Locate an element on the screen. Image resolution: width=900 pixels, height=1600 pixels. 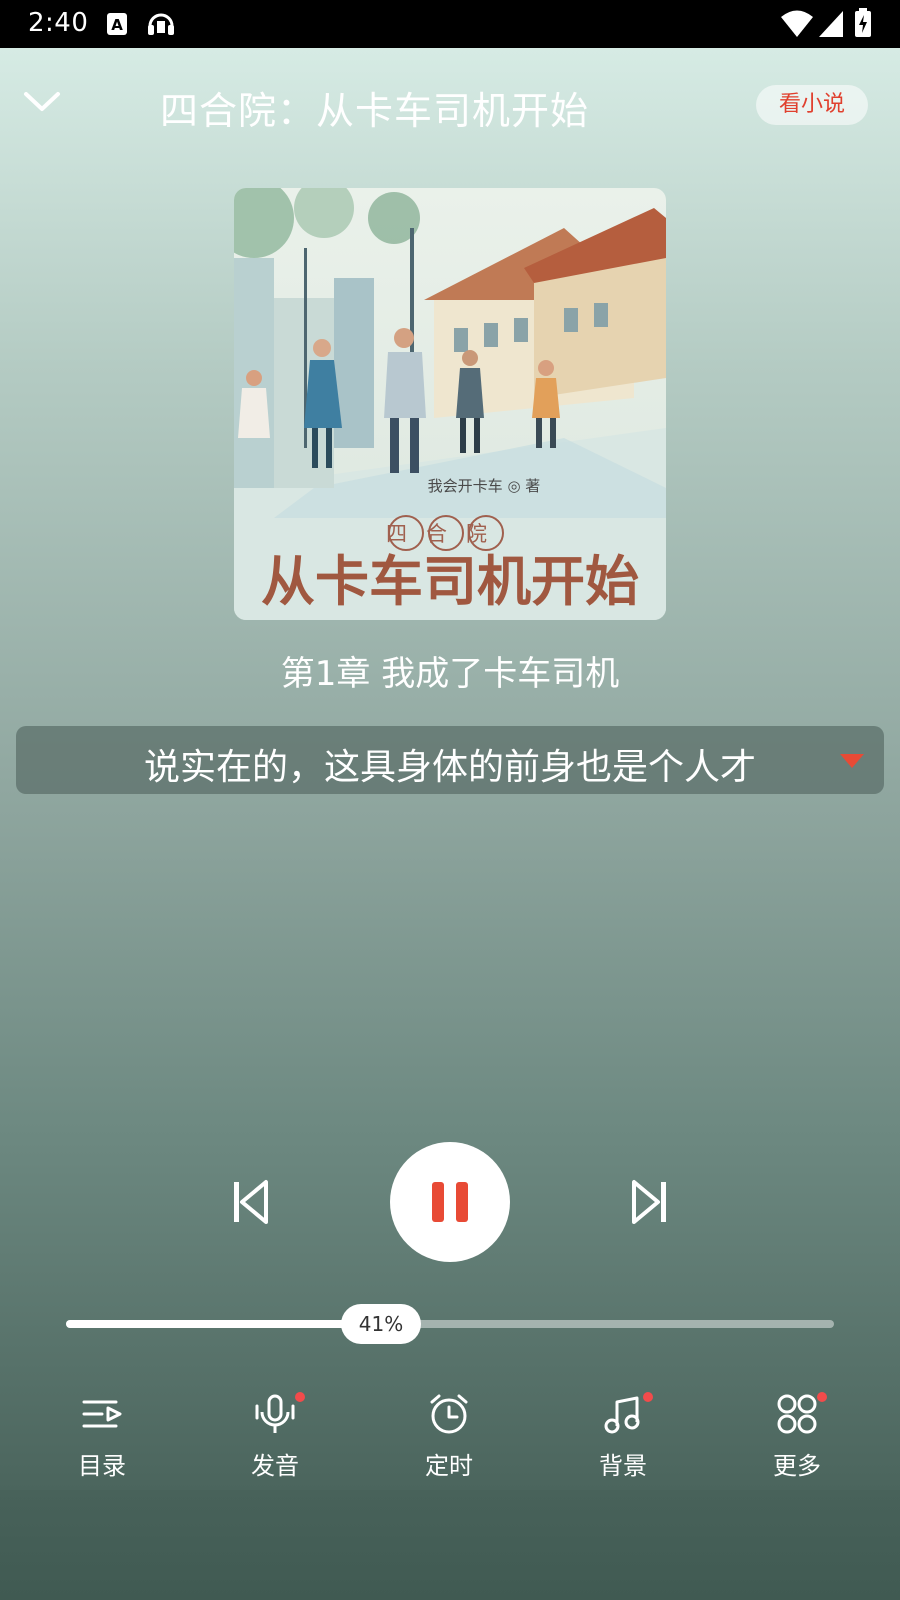
alarm-clock-icon is located at coordinates (449, 1414).